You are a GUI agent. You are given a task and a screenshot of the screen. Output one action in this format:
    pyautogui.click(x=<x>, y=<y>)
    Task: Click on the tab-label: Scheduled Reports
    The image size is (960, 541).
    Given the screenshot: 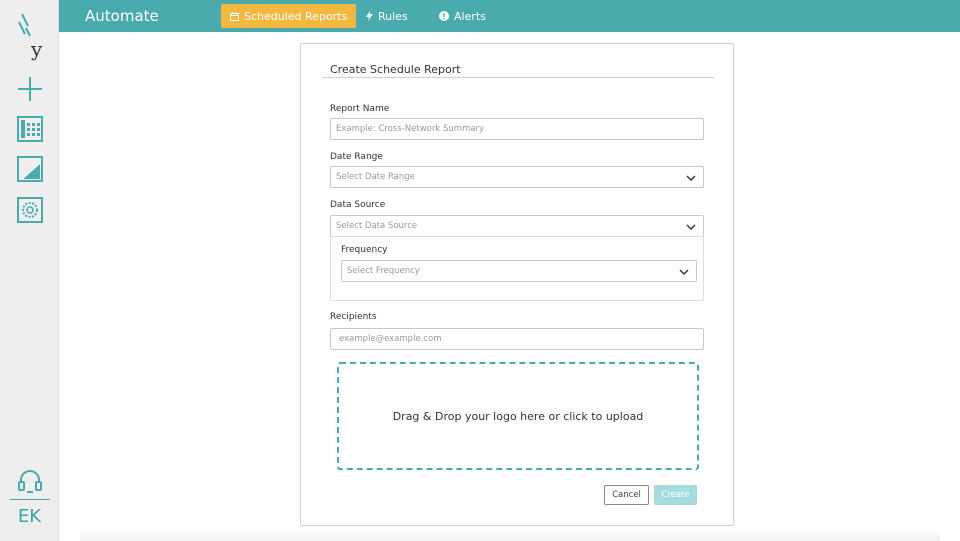 What is the action you would take?
    pyautogui.click(x=296, y=16)
    